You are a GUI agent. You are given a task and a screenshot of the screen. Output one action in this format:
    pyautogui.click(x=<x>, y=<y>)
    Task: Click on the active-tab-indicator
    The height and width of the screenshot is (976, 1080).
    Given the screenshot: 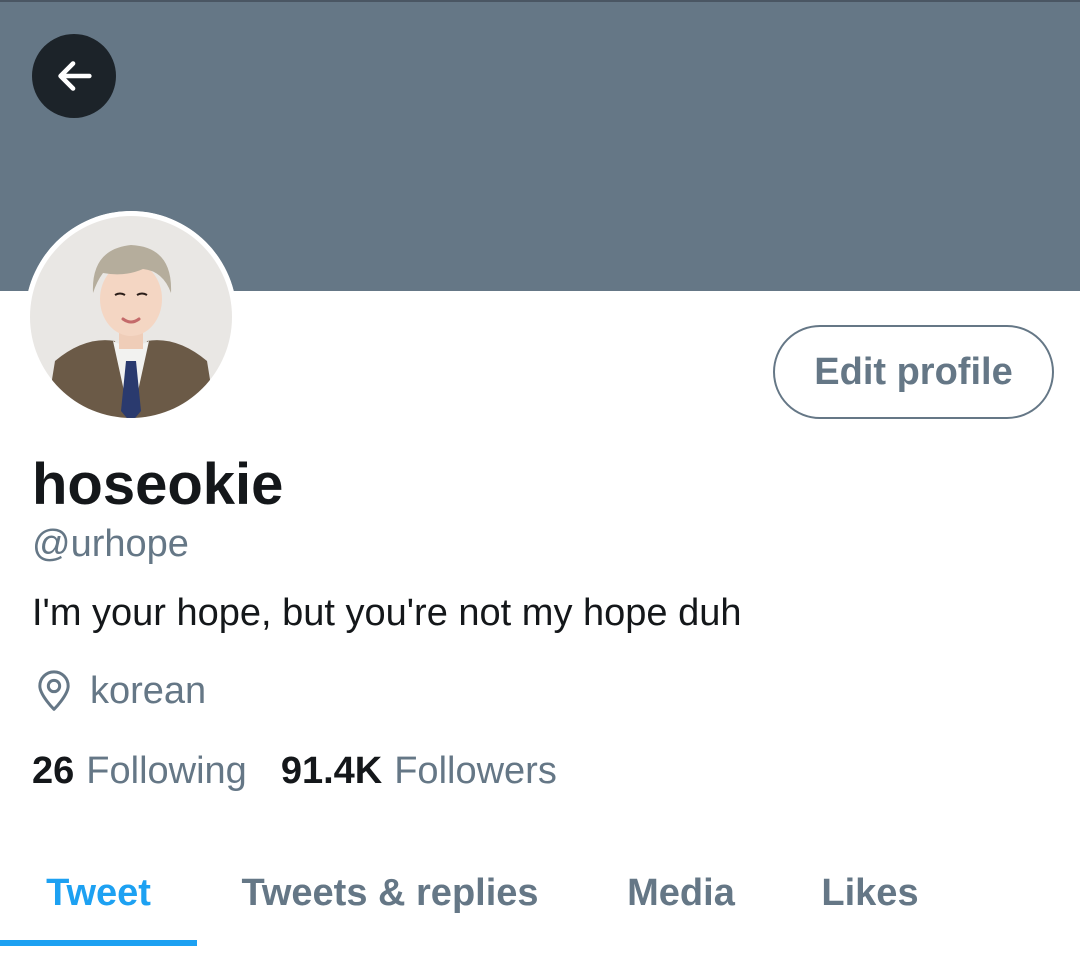 What is the action you would take?
    pyautogui.click(x=98, y=943)
    